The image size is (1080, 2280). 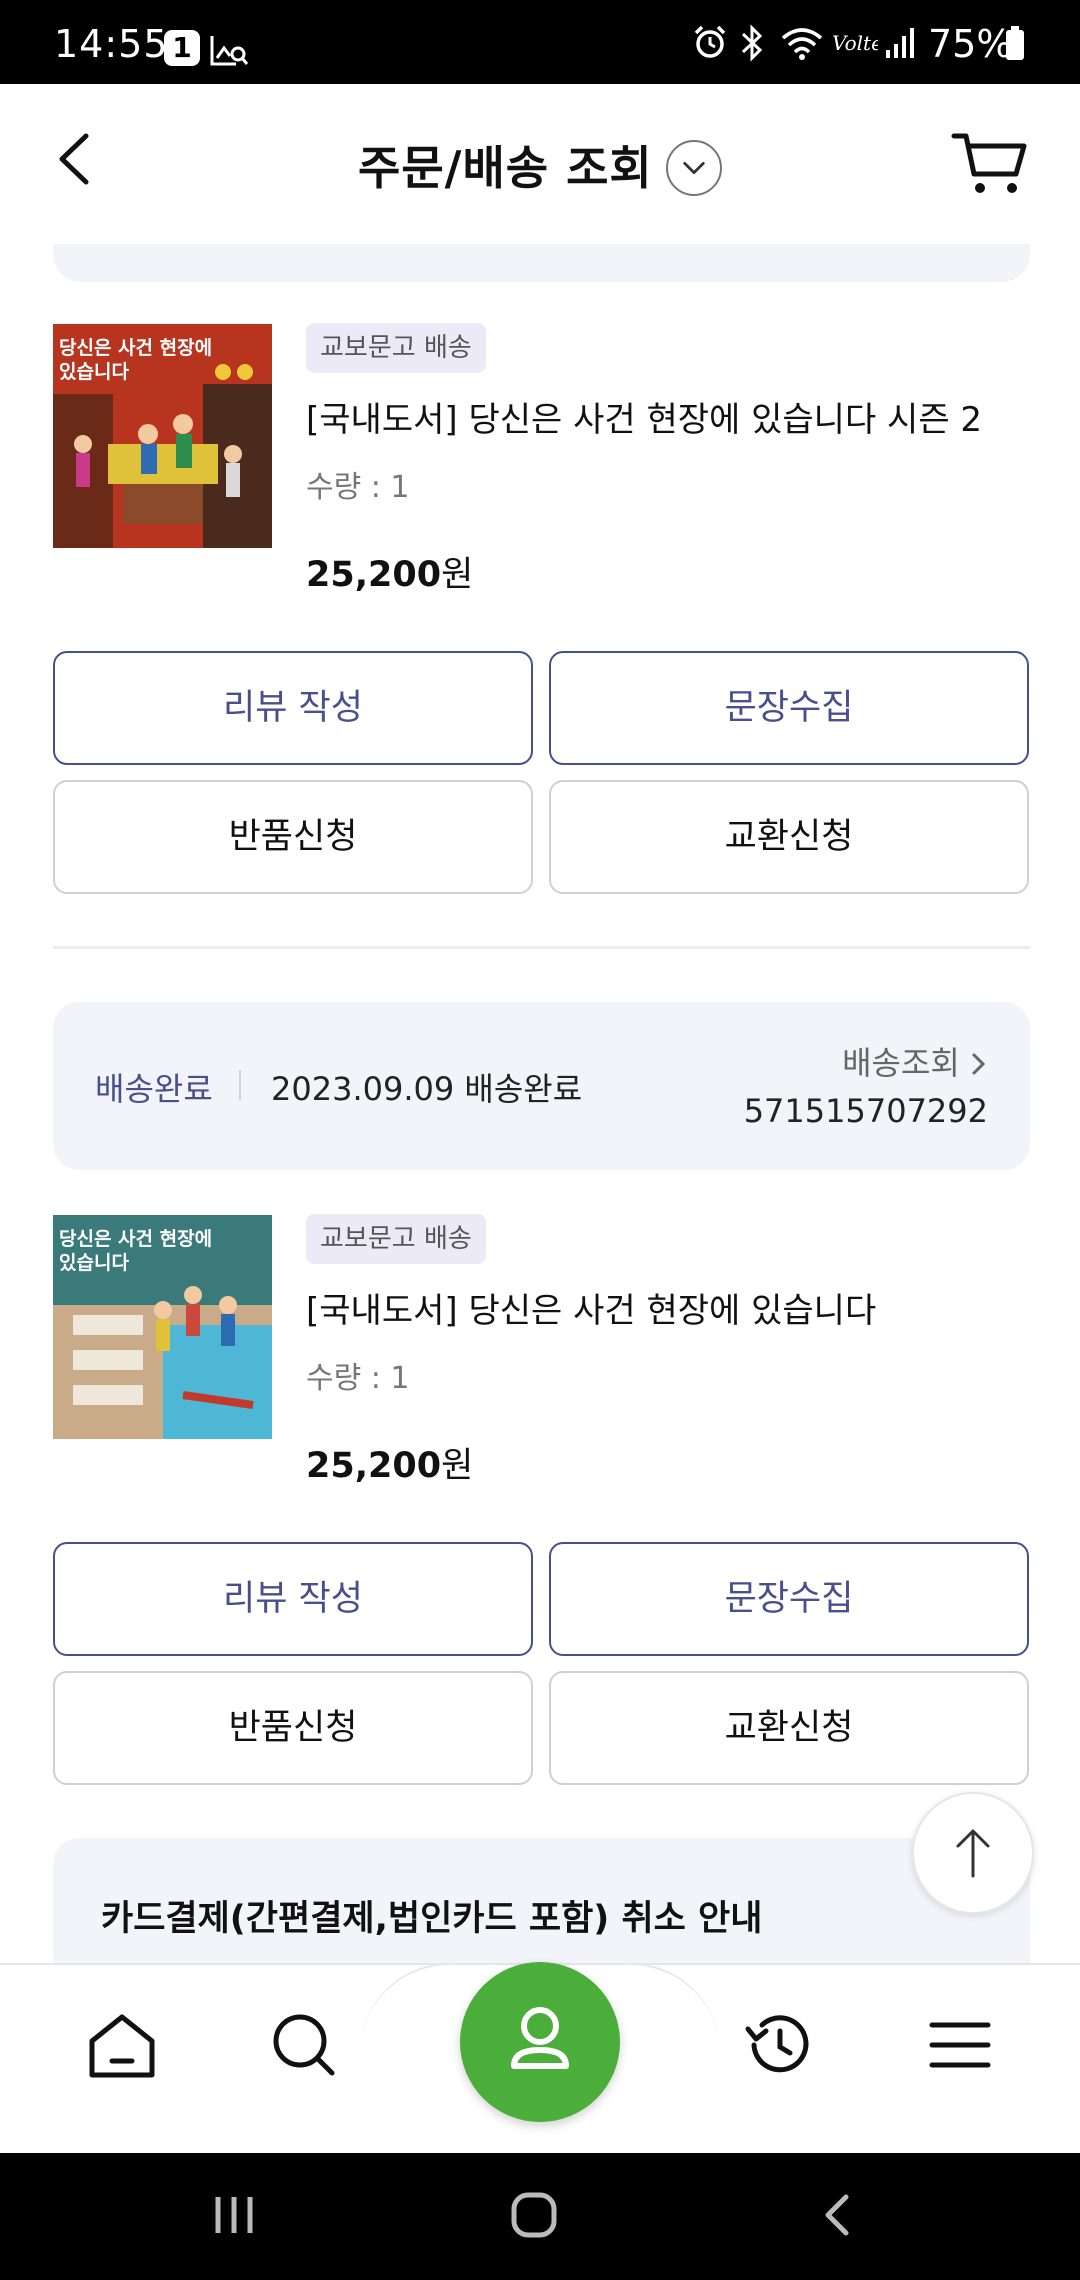 I want to click on app-header: 주문/배송 조회, so click(x=540, y=164).